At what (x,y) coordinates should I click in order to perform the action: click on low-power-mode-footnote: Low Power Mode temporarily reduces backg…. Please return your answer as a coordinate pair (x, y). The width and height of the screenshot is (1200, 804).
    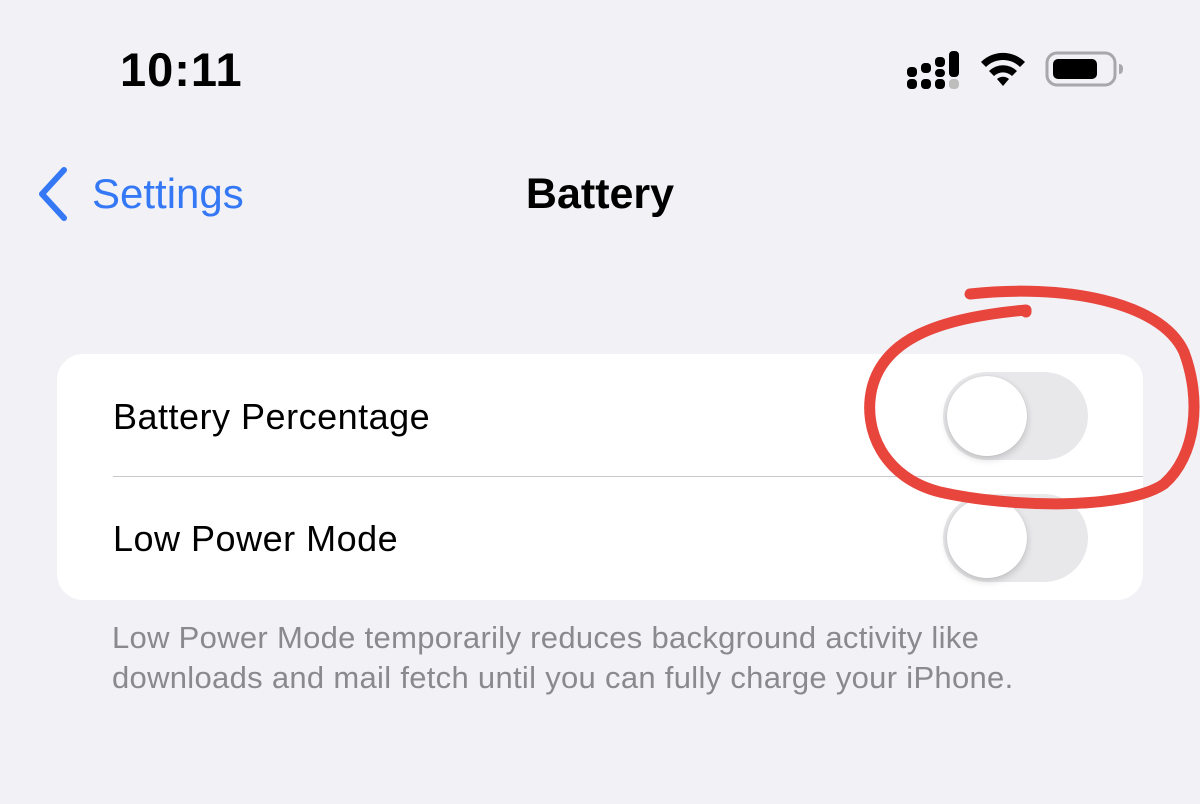
    Looking at the image, I should click on (563, 657).